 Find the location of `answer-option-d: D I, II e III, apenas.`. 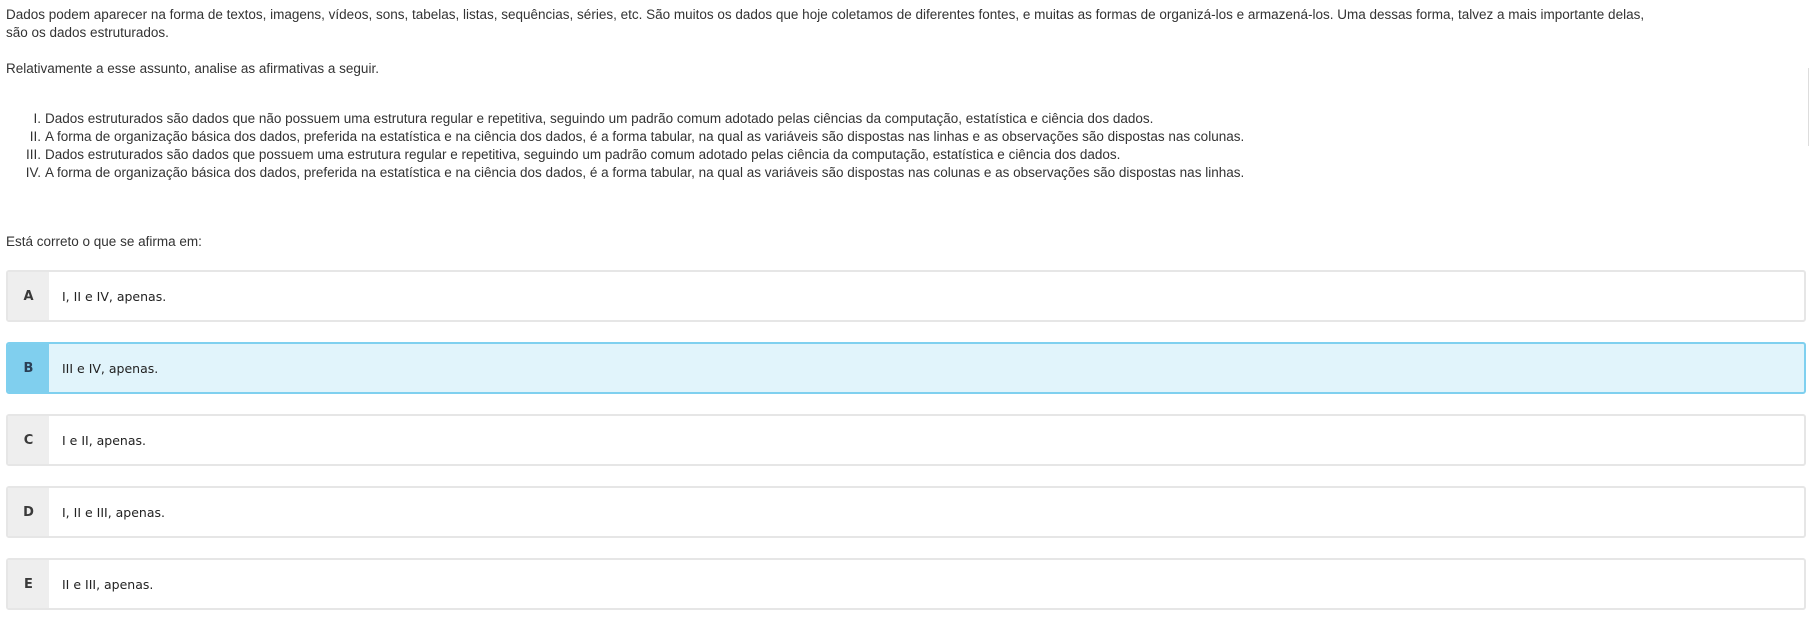

answer-option-d: D I, II e III, apenas. is located at coordinates (906, 512).